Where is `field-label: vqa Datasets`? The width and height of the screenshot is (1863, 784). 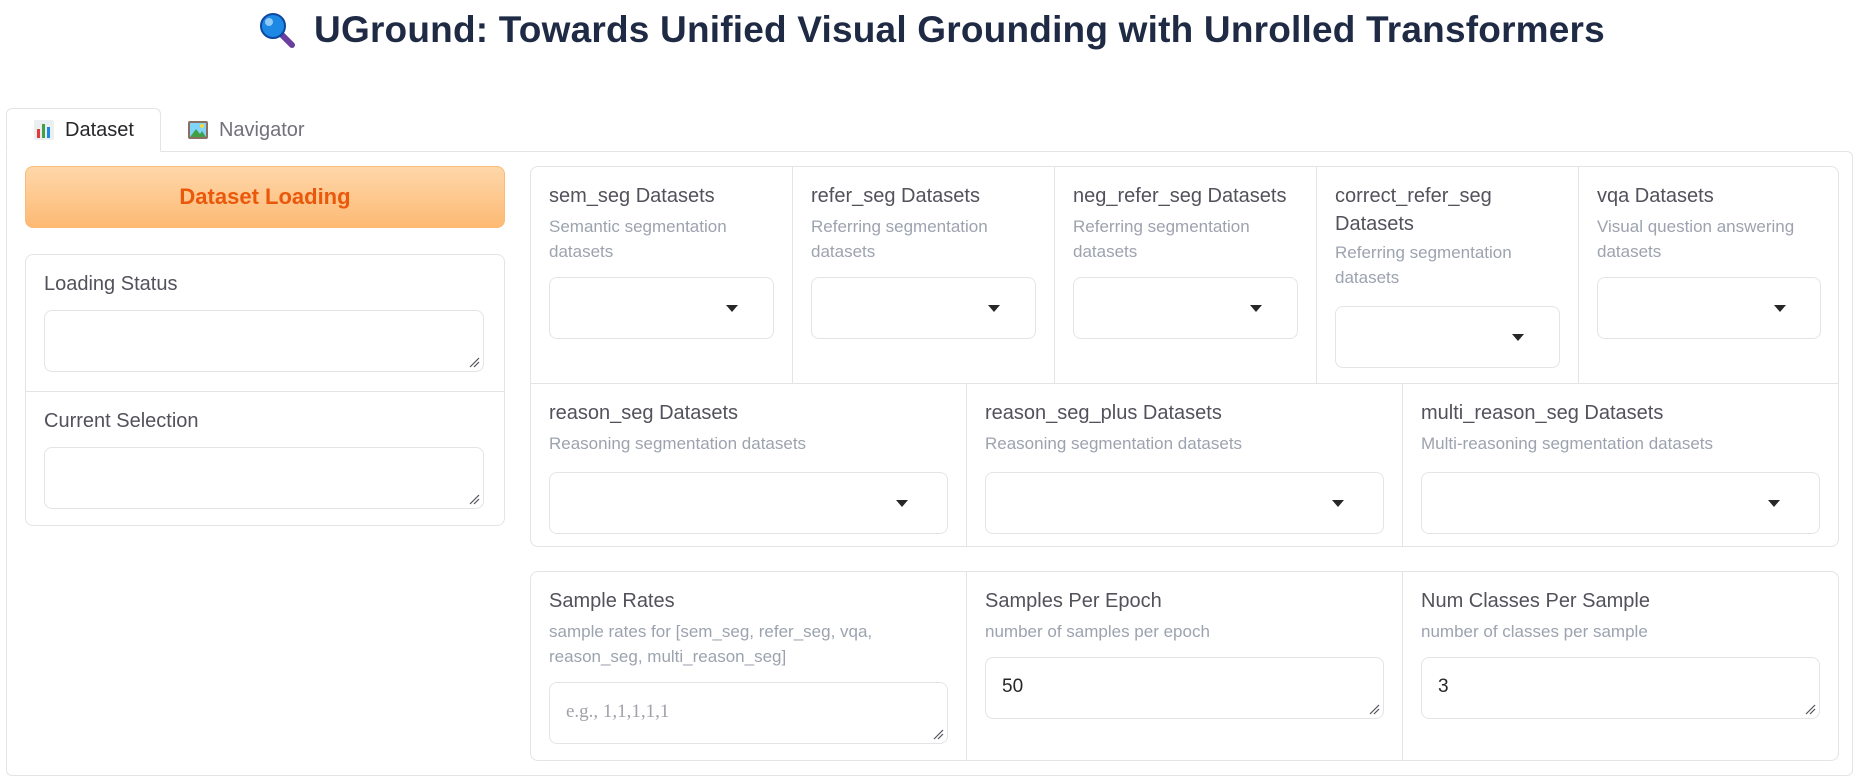 field-label: vqa Datasets is located at coordinates (1655, 196).